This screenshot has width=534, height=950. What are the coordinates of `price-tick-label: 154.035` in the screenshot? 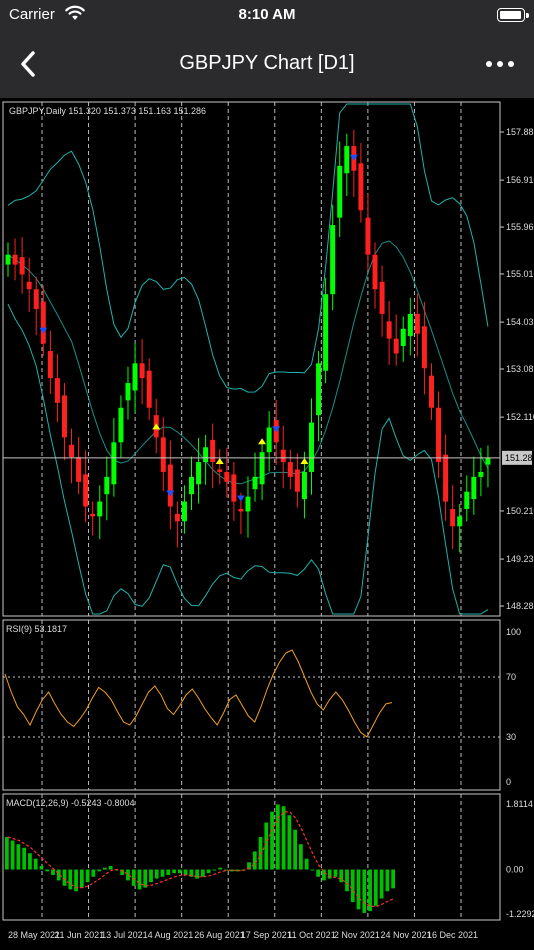 It's located at (520, 322).